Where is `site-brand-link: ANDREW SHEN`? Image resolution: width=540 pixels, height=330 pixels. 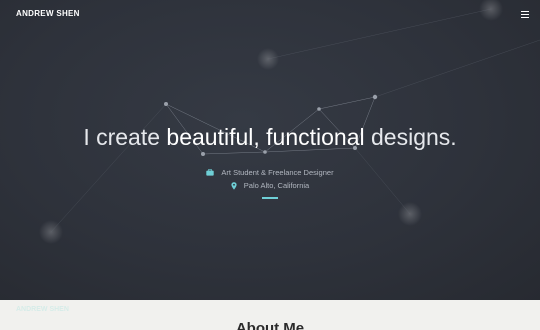
site-brand-link: ANDREW SHEN is located at coordinates (48, 13).